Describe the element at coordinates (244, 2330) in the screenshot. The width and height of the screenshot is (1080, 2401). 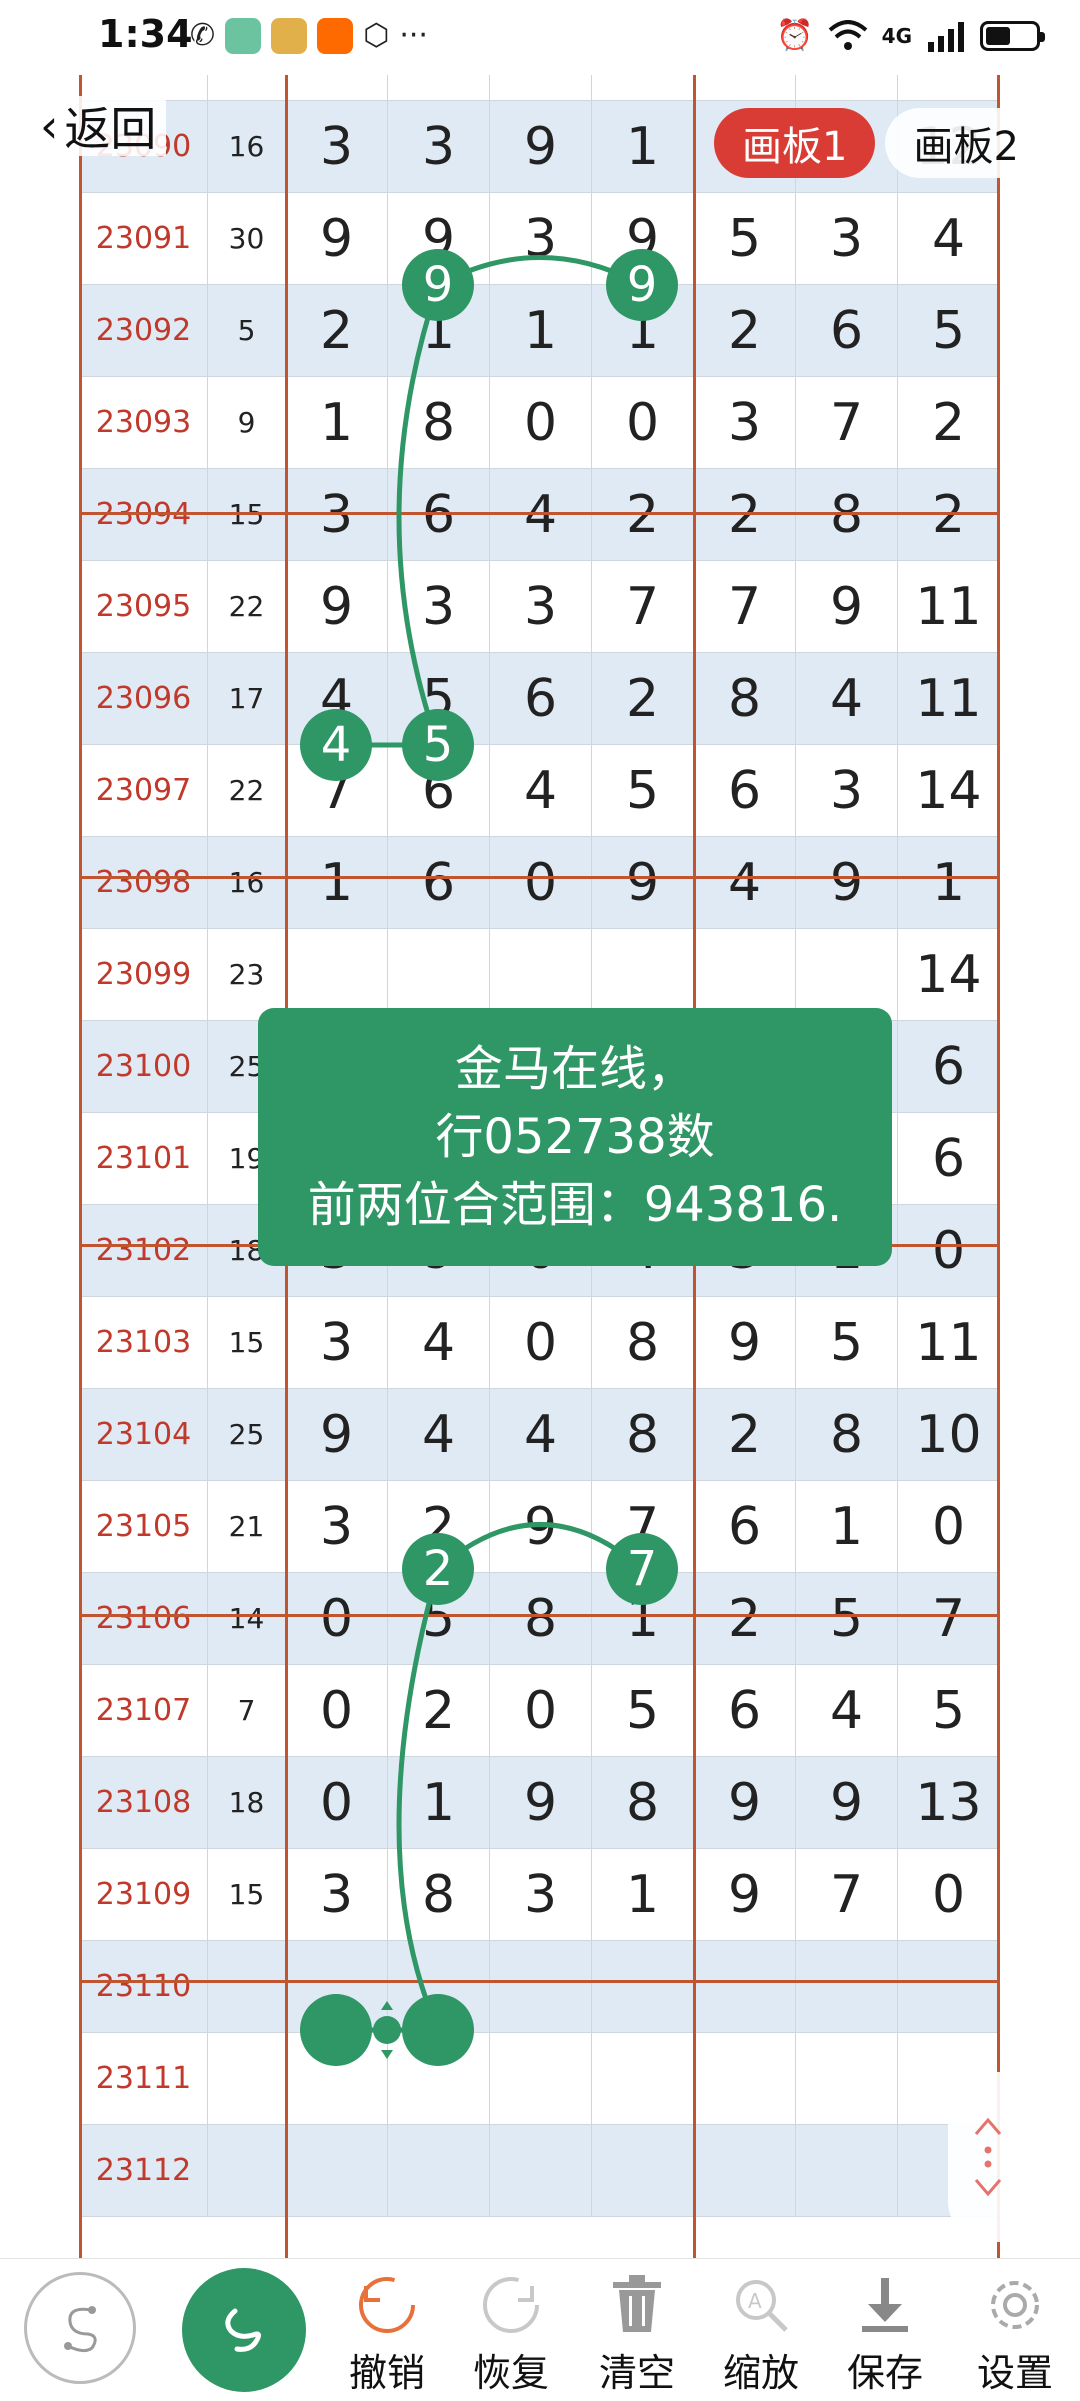
I see `draw-pen-button` at that location.